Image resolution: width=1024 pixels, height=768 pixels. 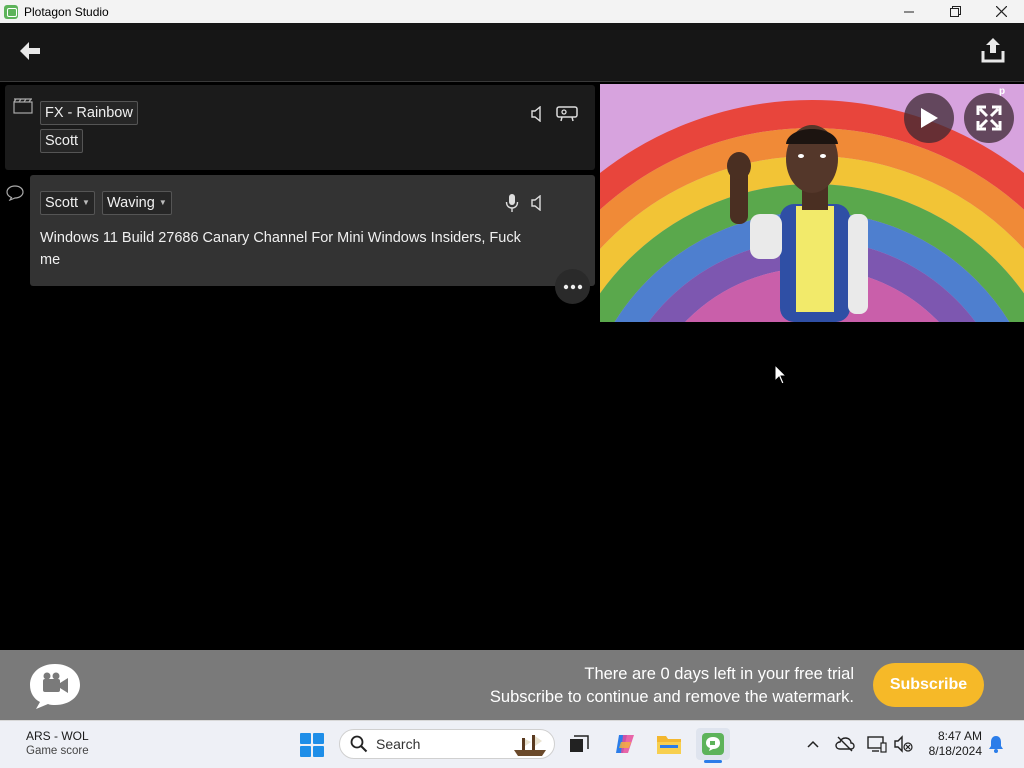 I want to click on clock-time: 8:47 AM, so click(x=959, y=736).